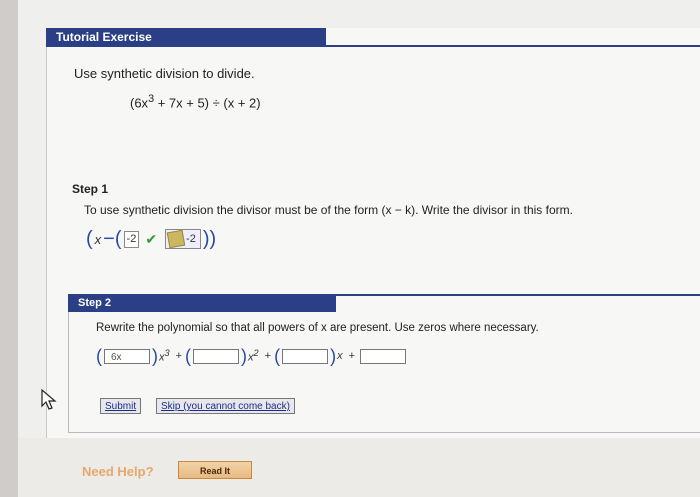  What do you see at coordinates (340, 356) in the screenshot?
I see `power-x1: x` at bounding box center [340, 356].